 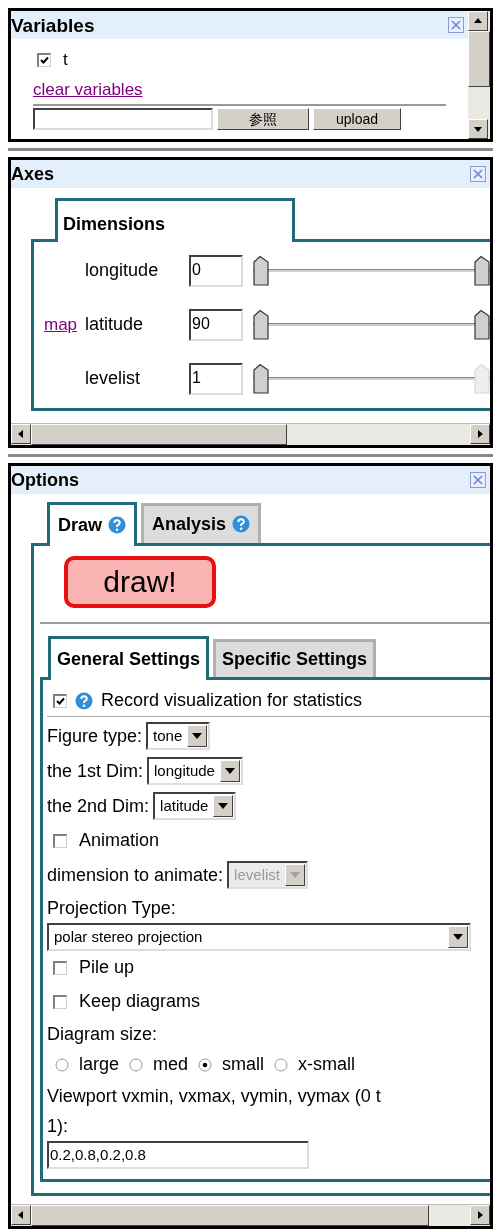 I want to click on vertical-scrollbar, so click(x=479, y=75).